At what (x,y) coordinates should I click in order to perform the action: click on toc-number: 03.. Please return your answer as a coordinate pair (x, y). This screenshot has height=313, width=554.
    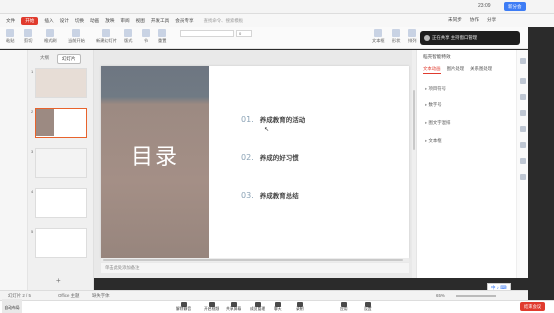
    Looking at the image, I should click on (247, 195).